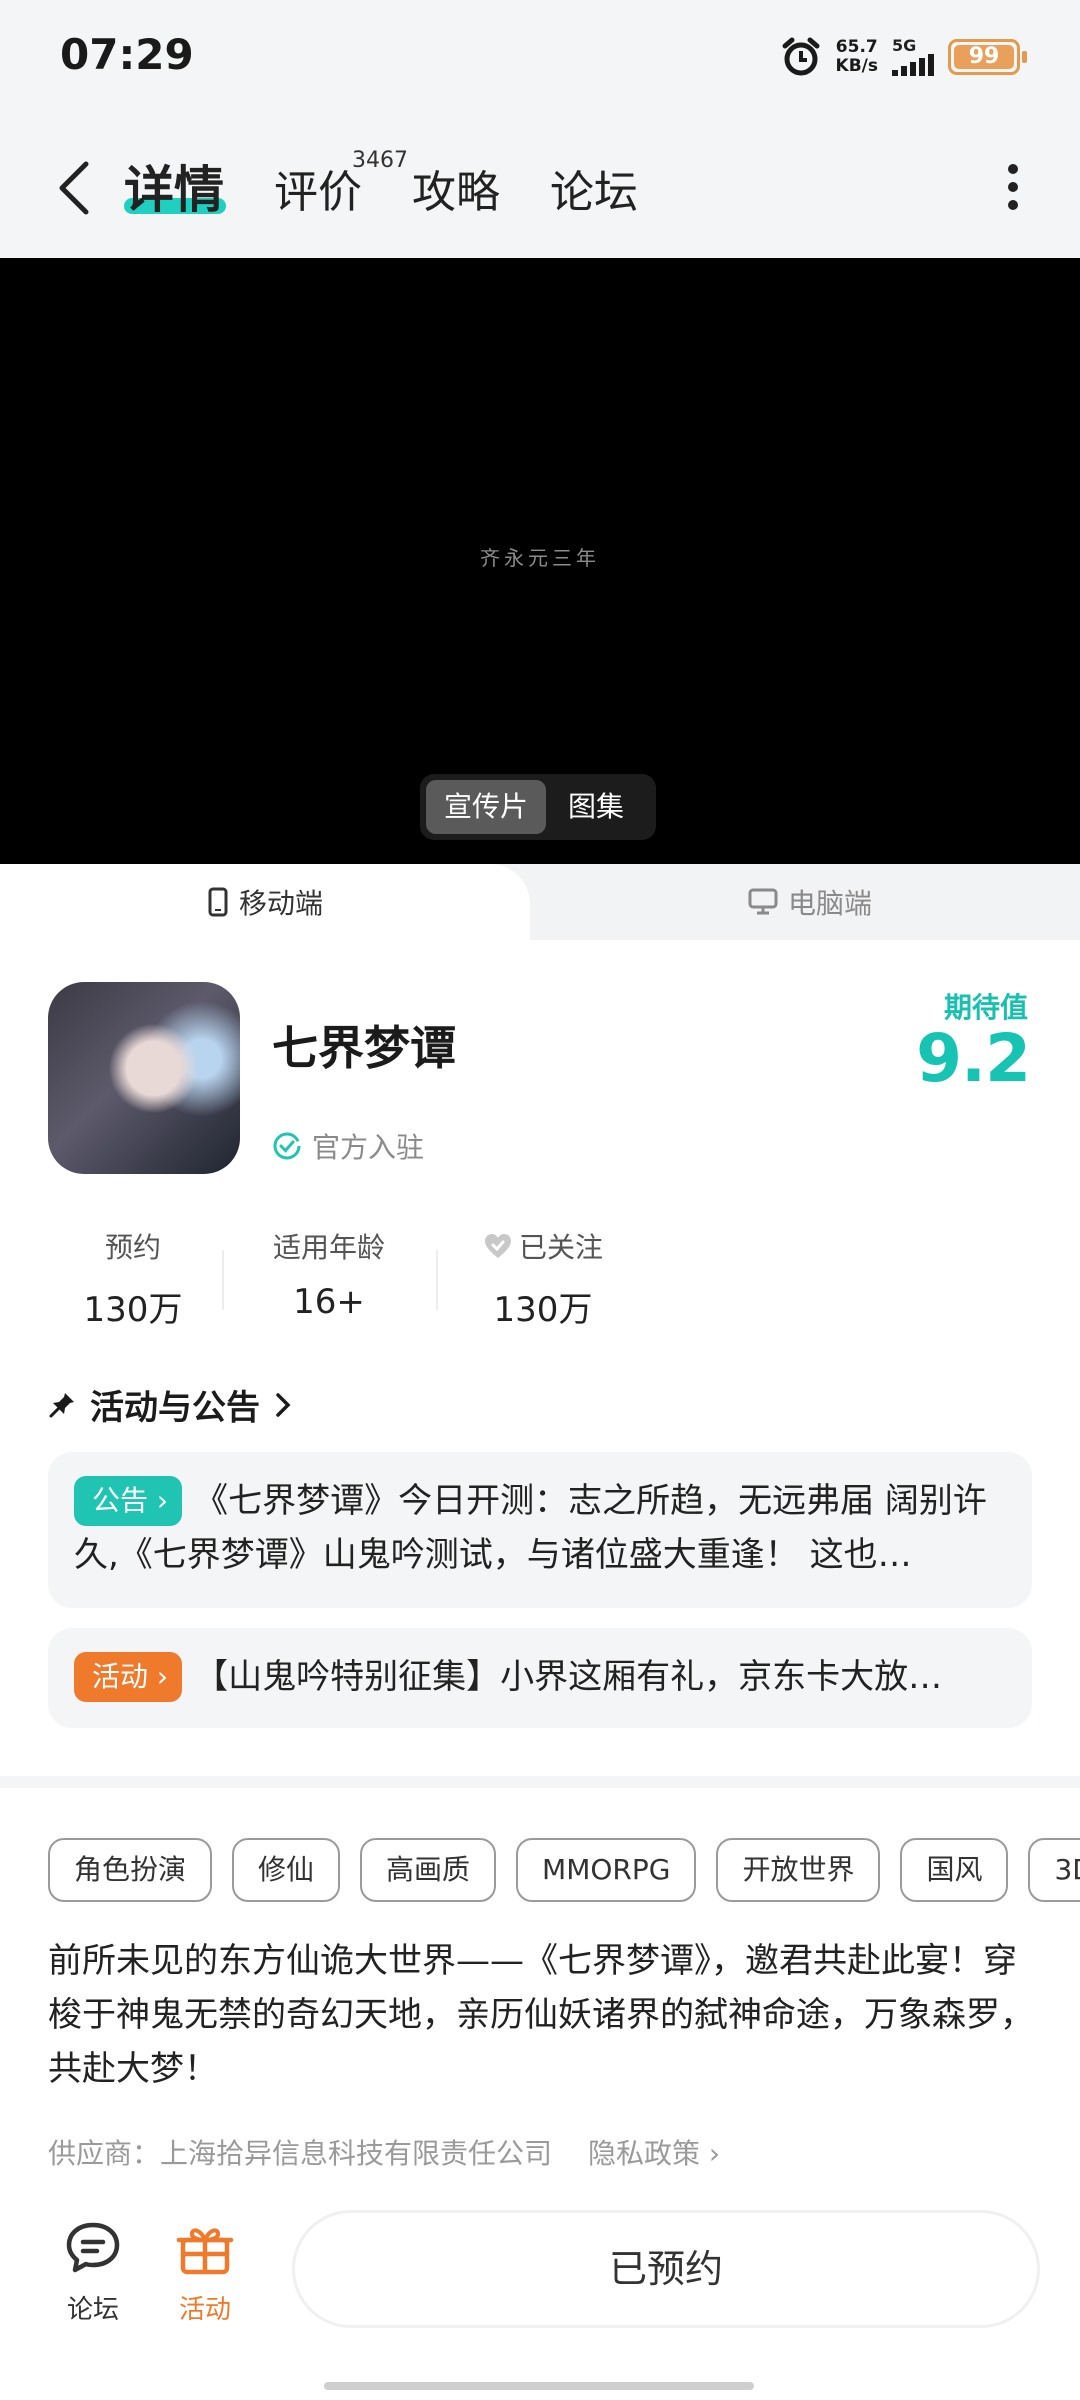 This screenshot has width=1080, height=2400. I want to click on pin-icon, so click(61, 1404).